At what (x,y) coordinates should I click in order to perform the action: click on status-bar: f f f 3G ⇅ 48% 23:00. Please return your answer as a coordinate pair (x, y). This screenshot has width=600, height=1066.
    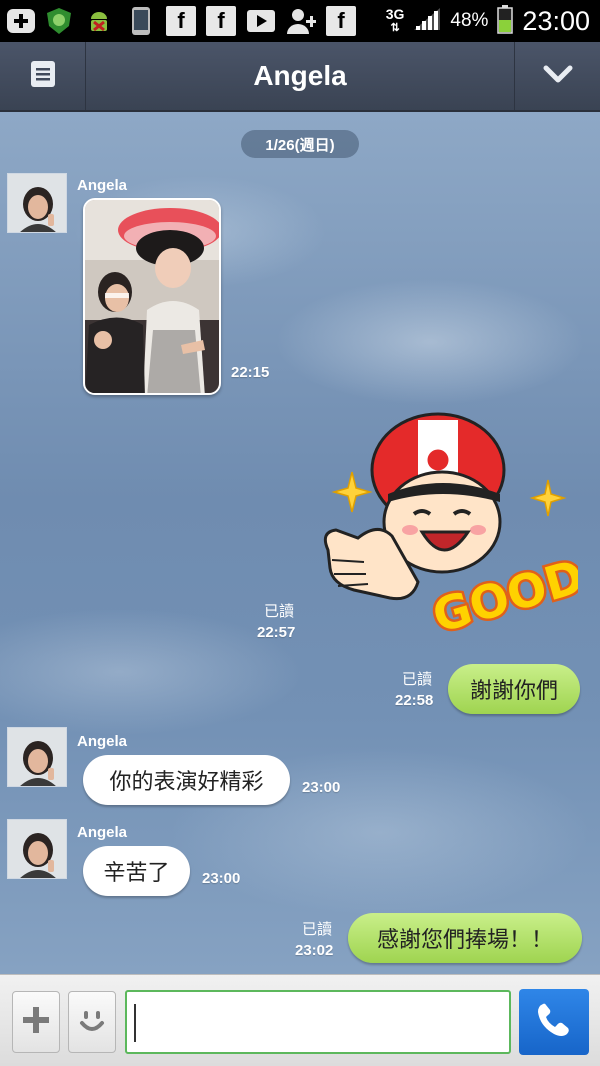
    Looking at the image, I should click on (300, 21).